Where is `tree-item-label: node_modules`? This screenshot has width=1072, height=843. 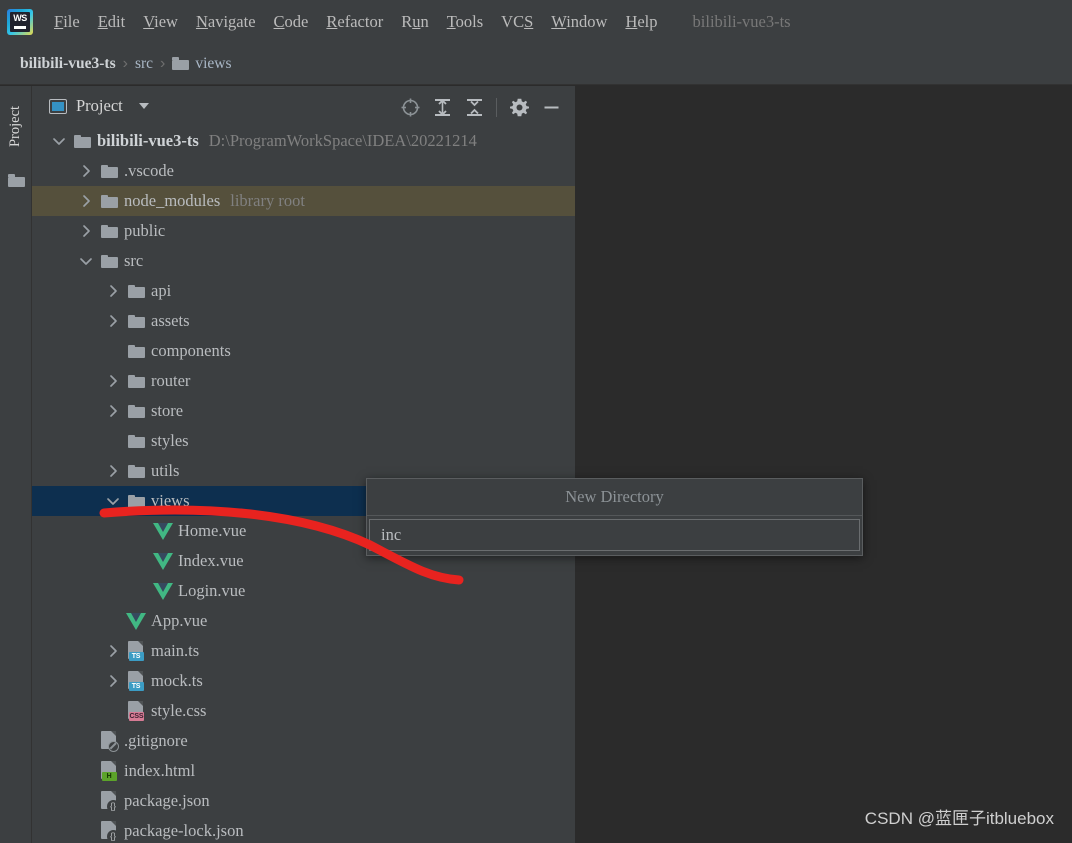 tree-item-label: node_modules is located at coordinates (172, 200).